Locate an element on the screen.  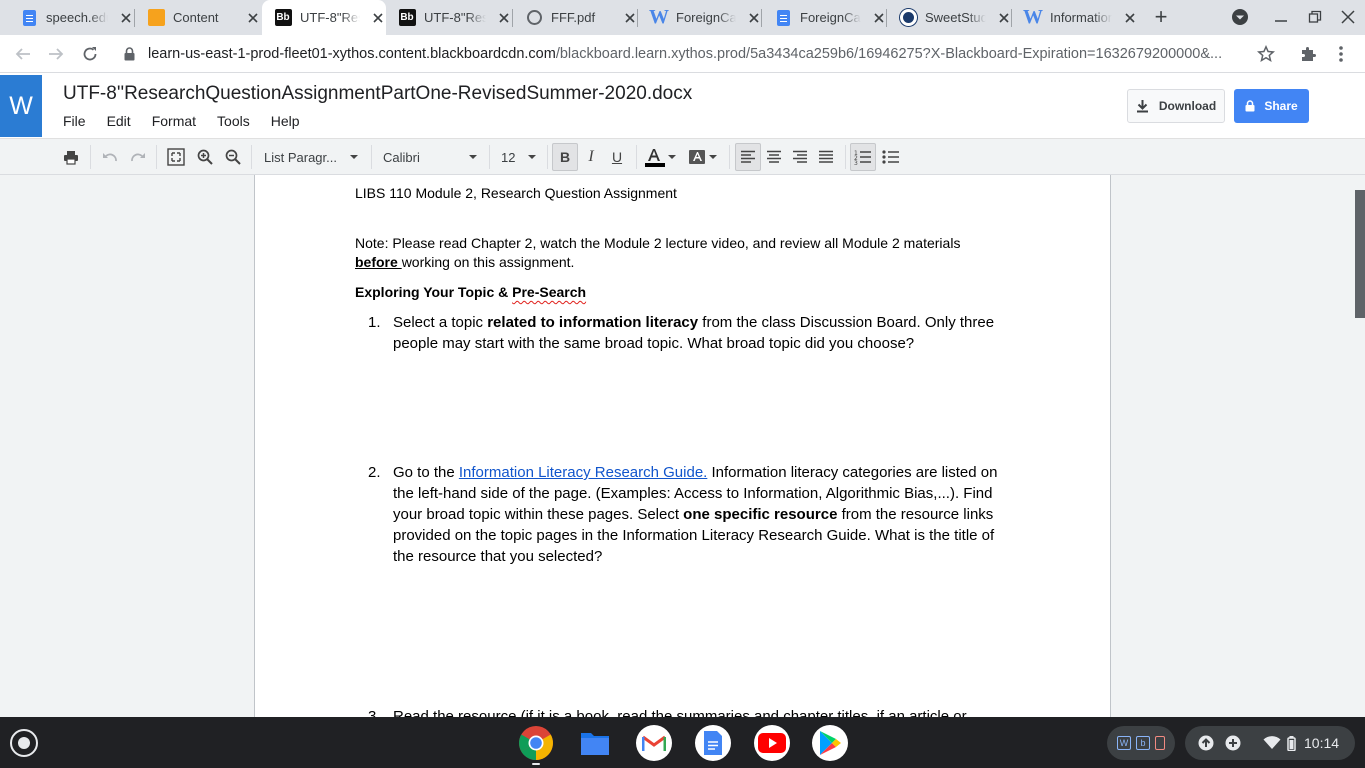
globe-icon is located at coordinates (534, 18).